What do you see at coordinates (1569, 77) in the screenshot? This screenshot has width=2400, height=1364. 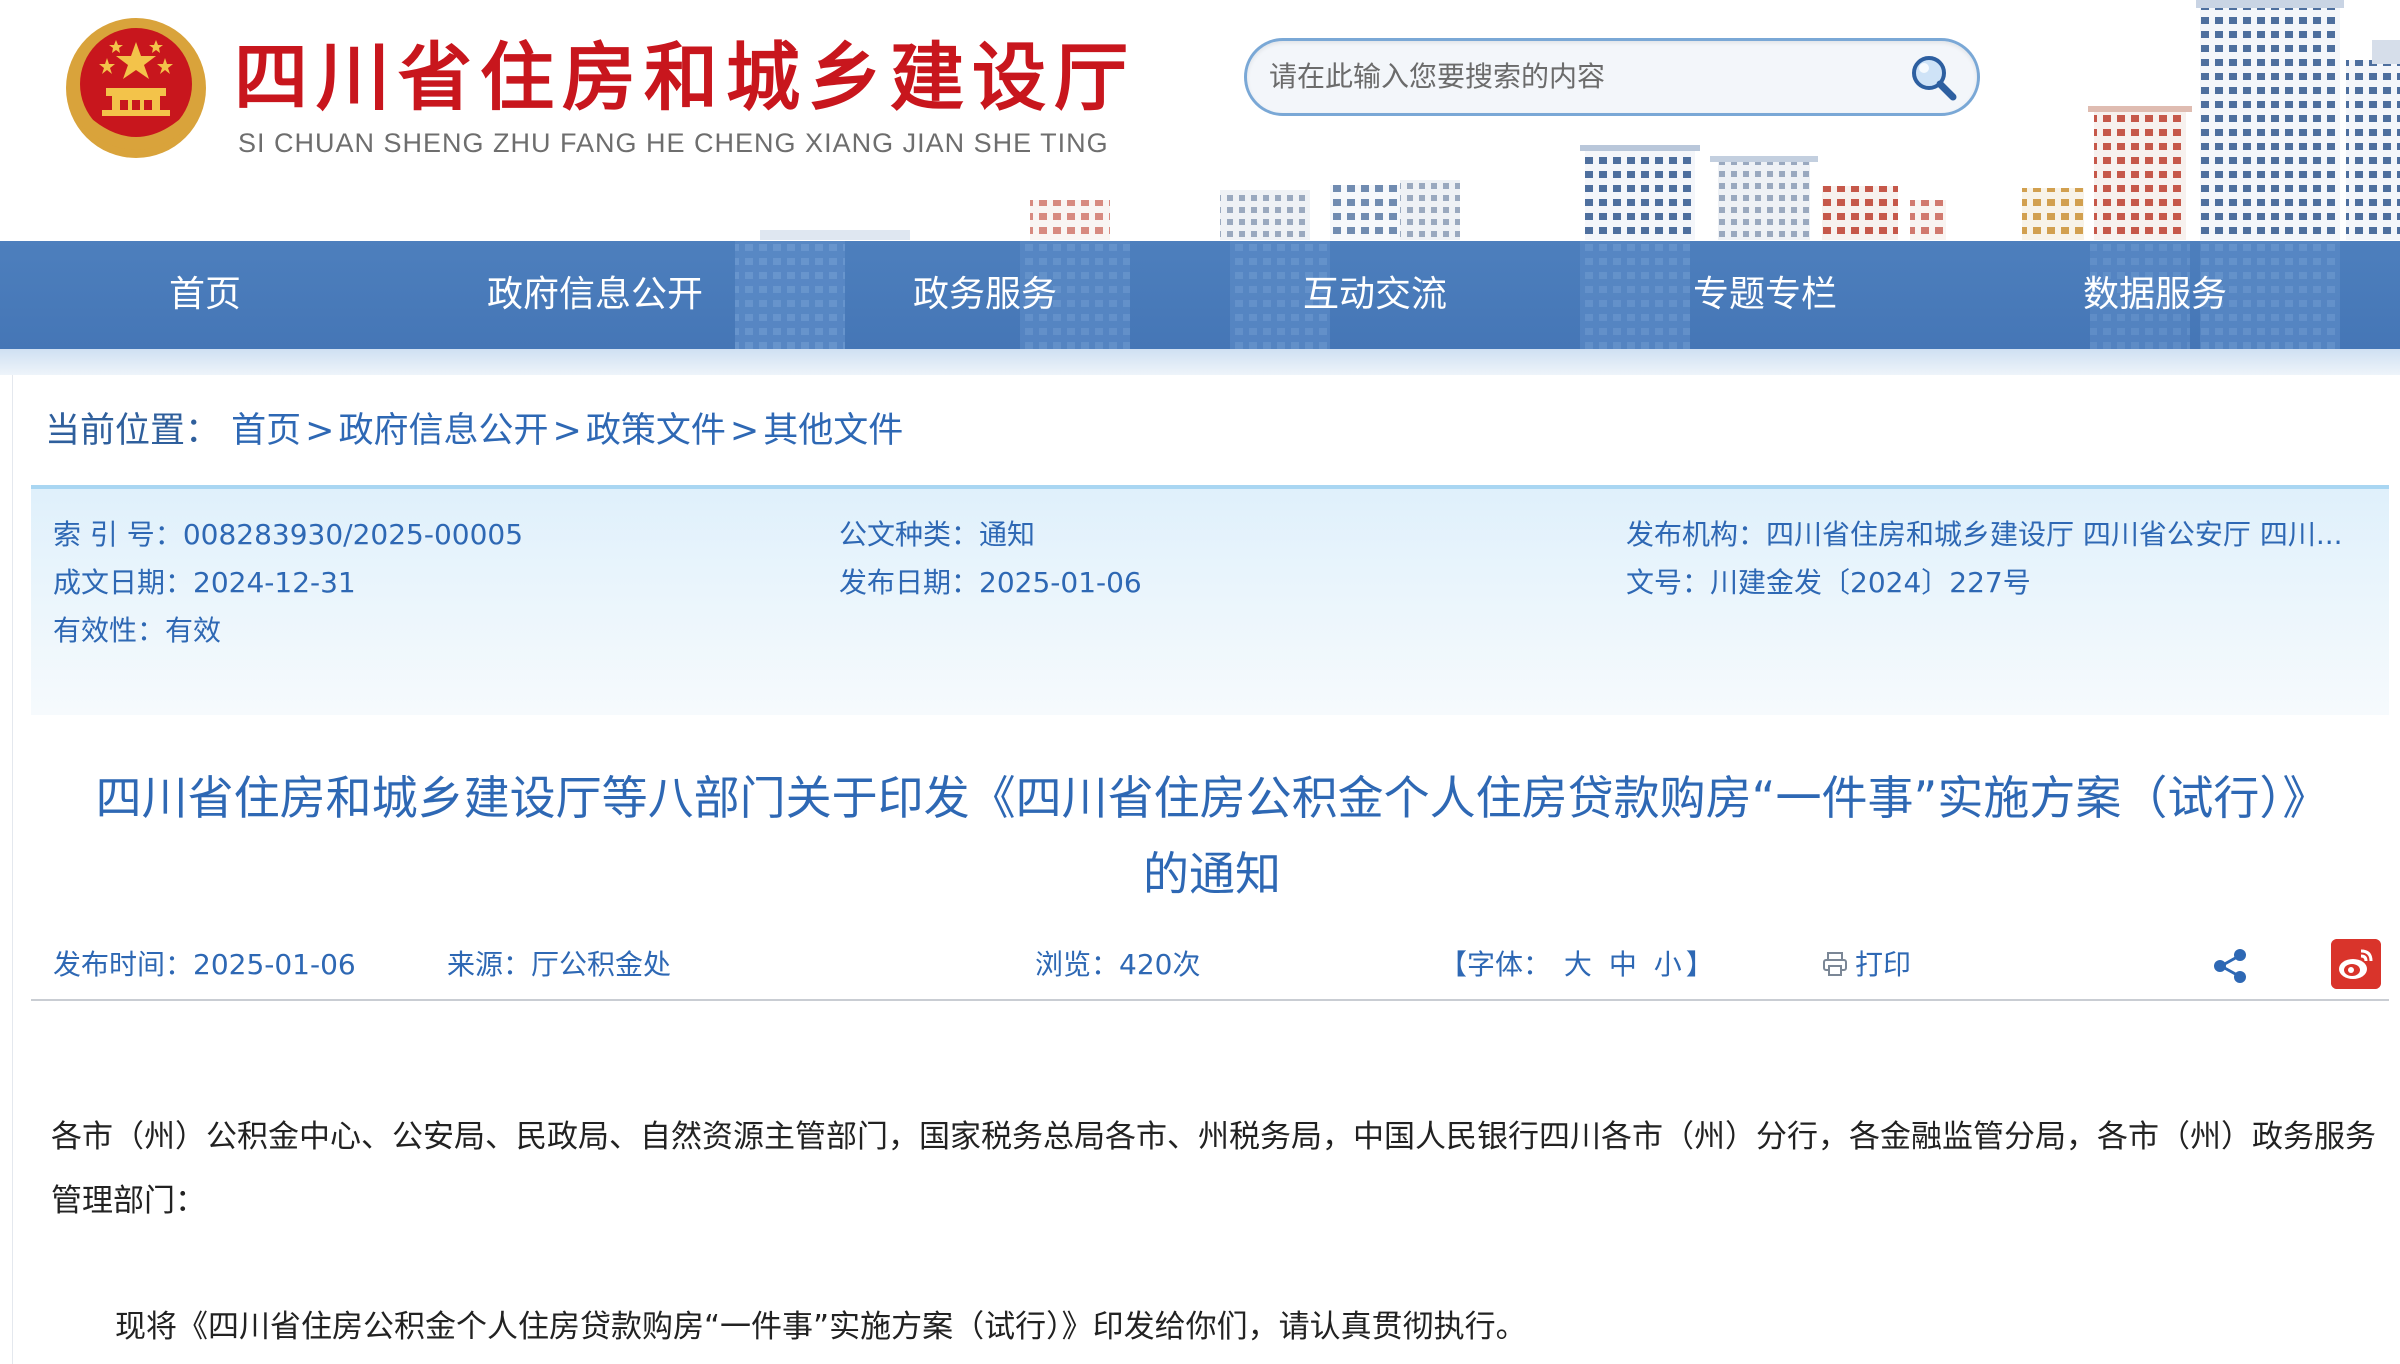 I see `search-input` at bounding box center [1569, 77].